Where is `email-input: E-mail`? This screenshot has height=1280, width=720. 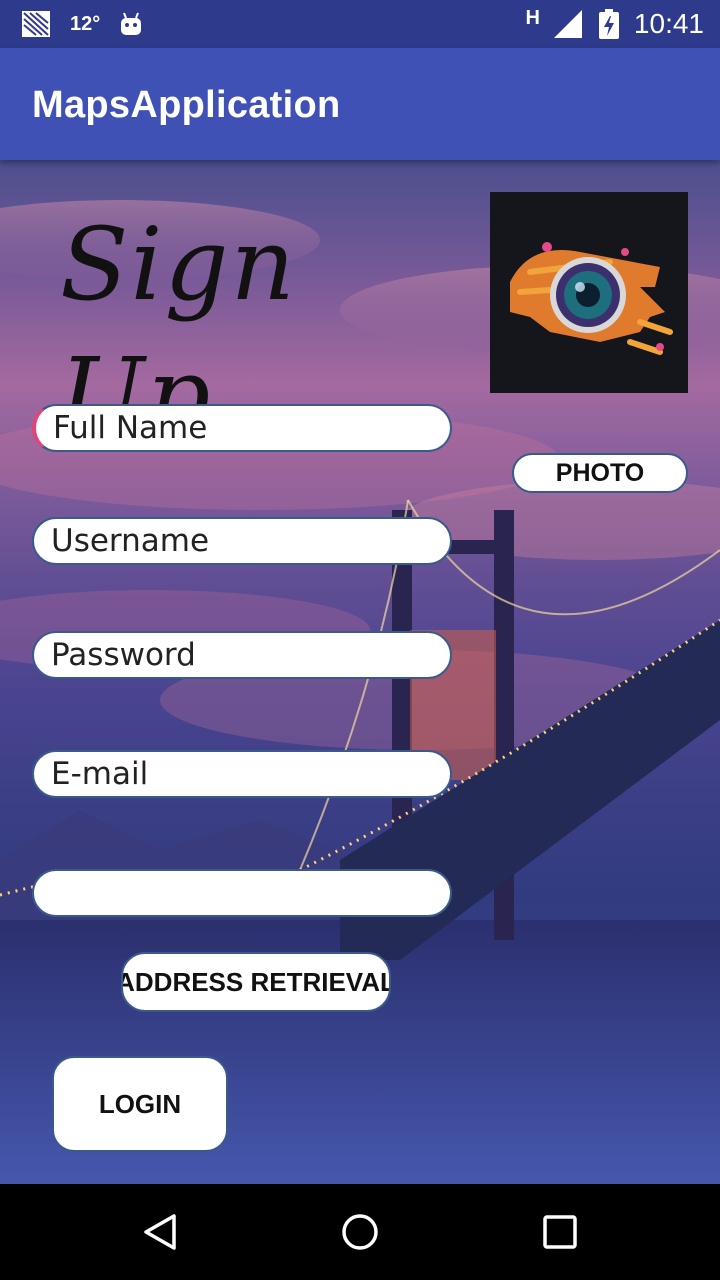 email-input: E-mail is located at coordinates (242, 774).